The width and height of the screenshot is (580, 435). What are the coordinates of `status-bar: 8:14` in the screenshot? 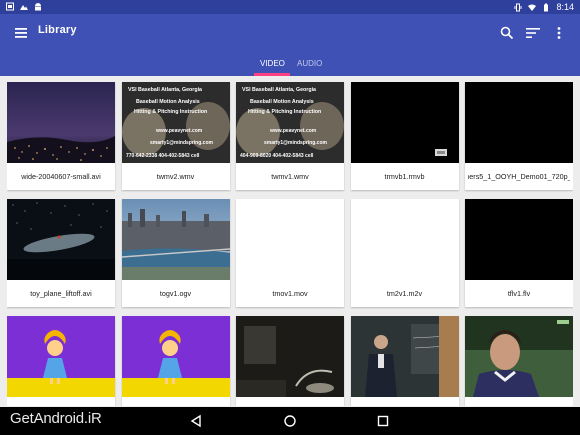 It's located at (290, 7).